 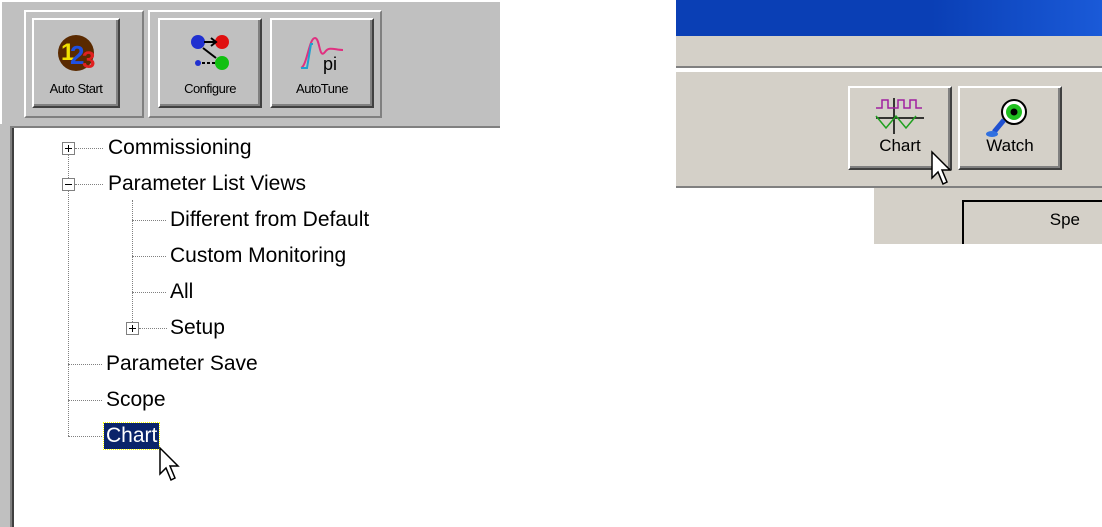 What do you see at coordinates (774, 216) in the screenshot?
I see `lower-left-area` at bounding box center [774, 216].